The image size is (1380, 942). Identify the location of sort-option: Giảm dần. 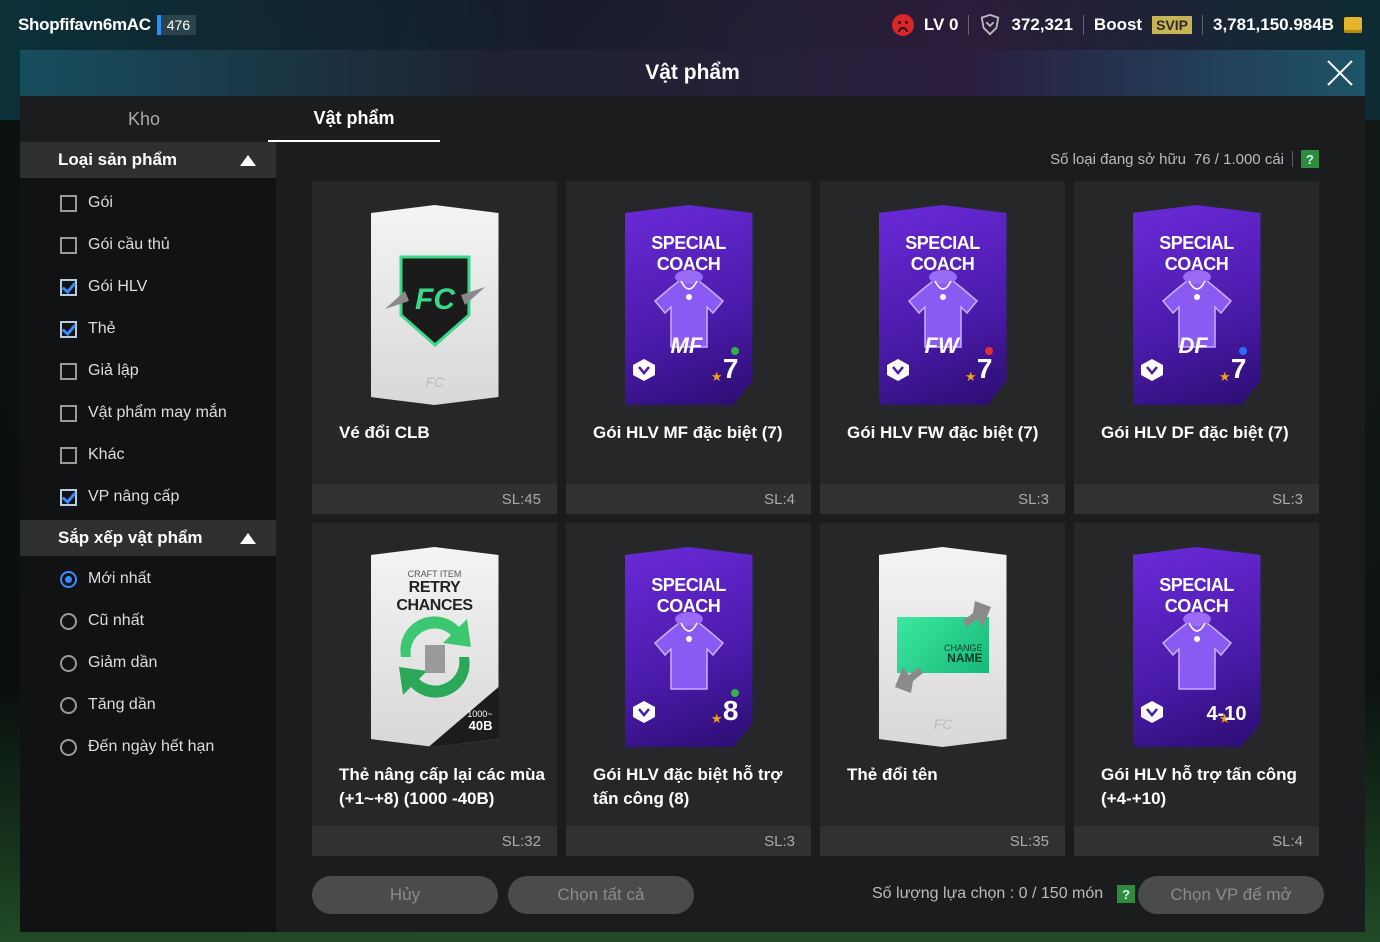
(148, 663).